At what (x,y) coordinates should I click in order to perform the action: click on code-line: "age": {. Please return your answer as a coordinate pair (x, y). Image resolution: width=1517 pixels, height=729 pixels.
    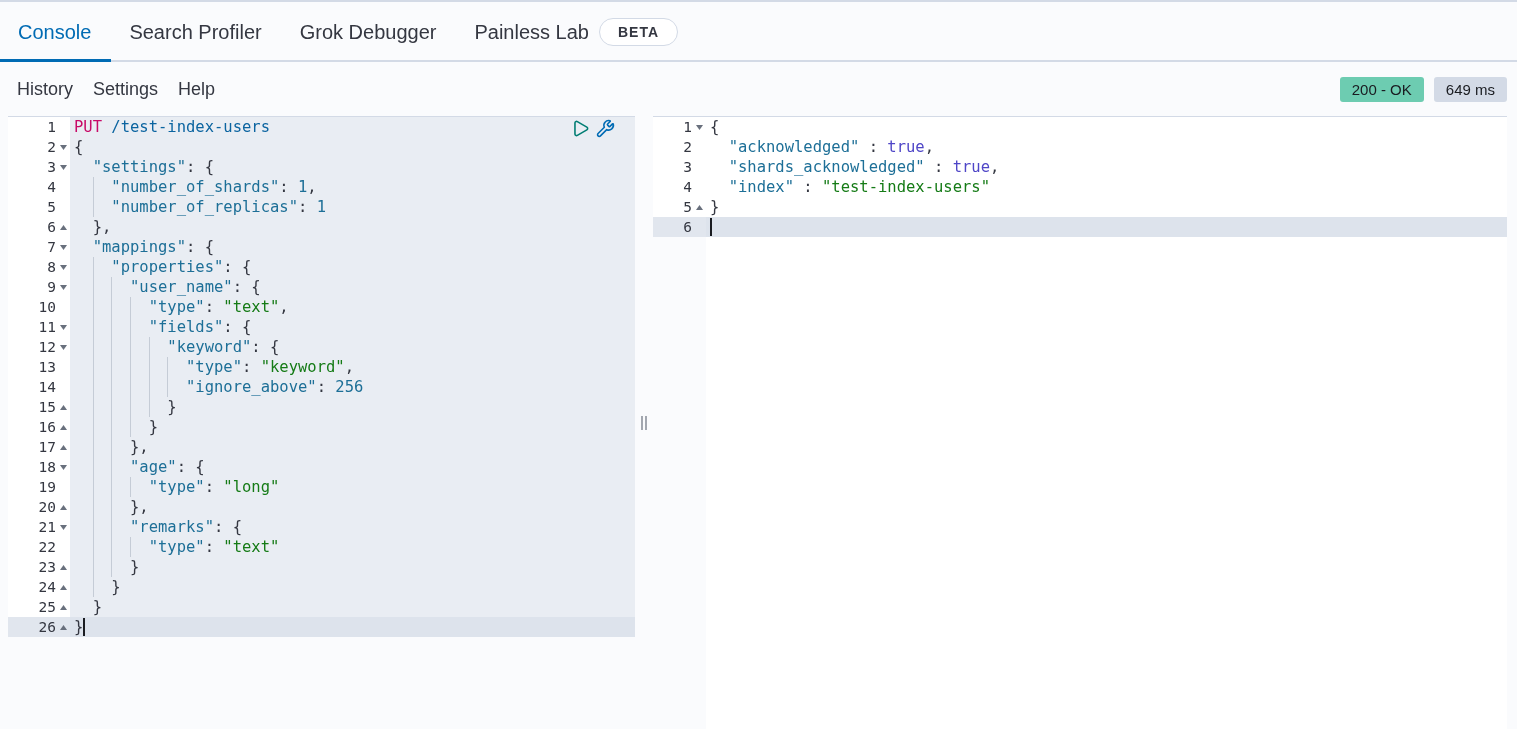
    Looking at the image, I should click on (139, 467).